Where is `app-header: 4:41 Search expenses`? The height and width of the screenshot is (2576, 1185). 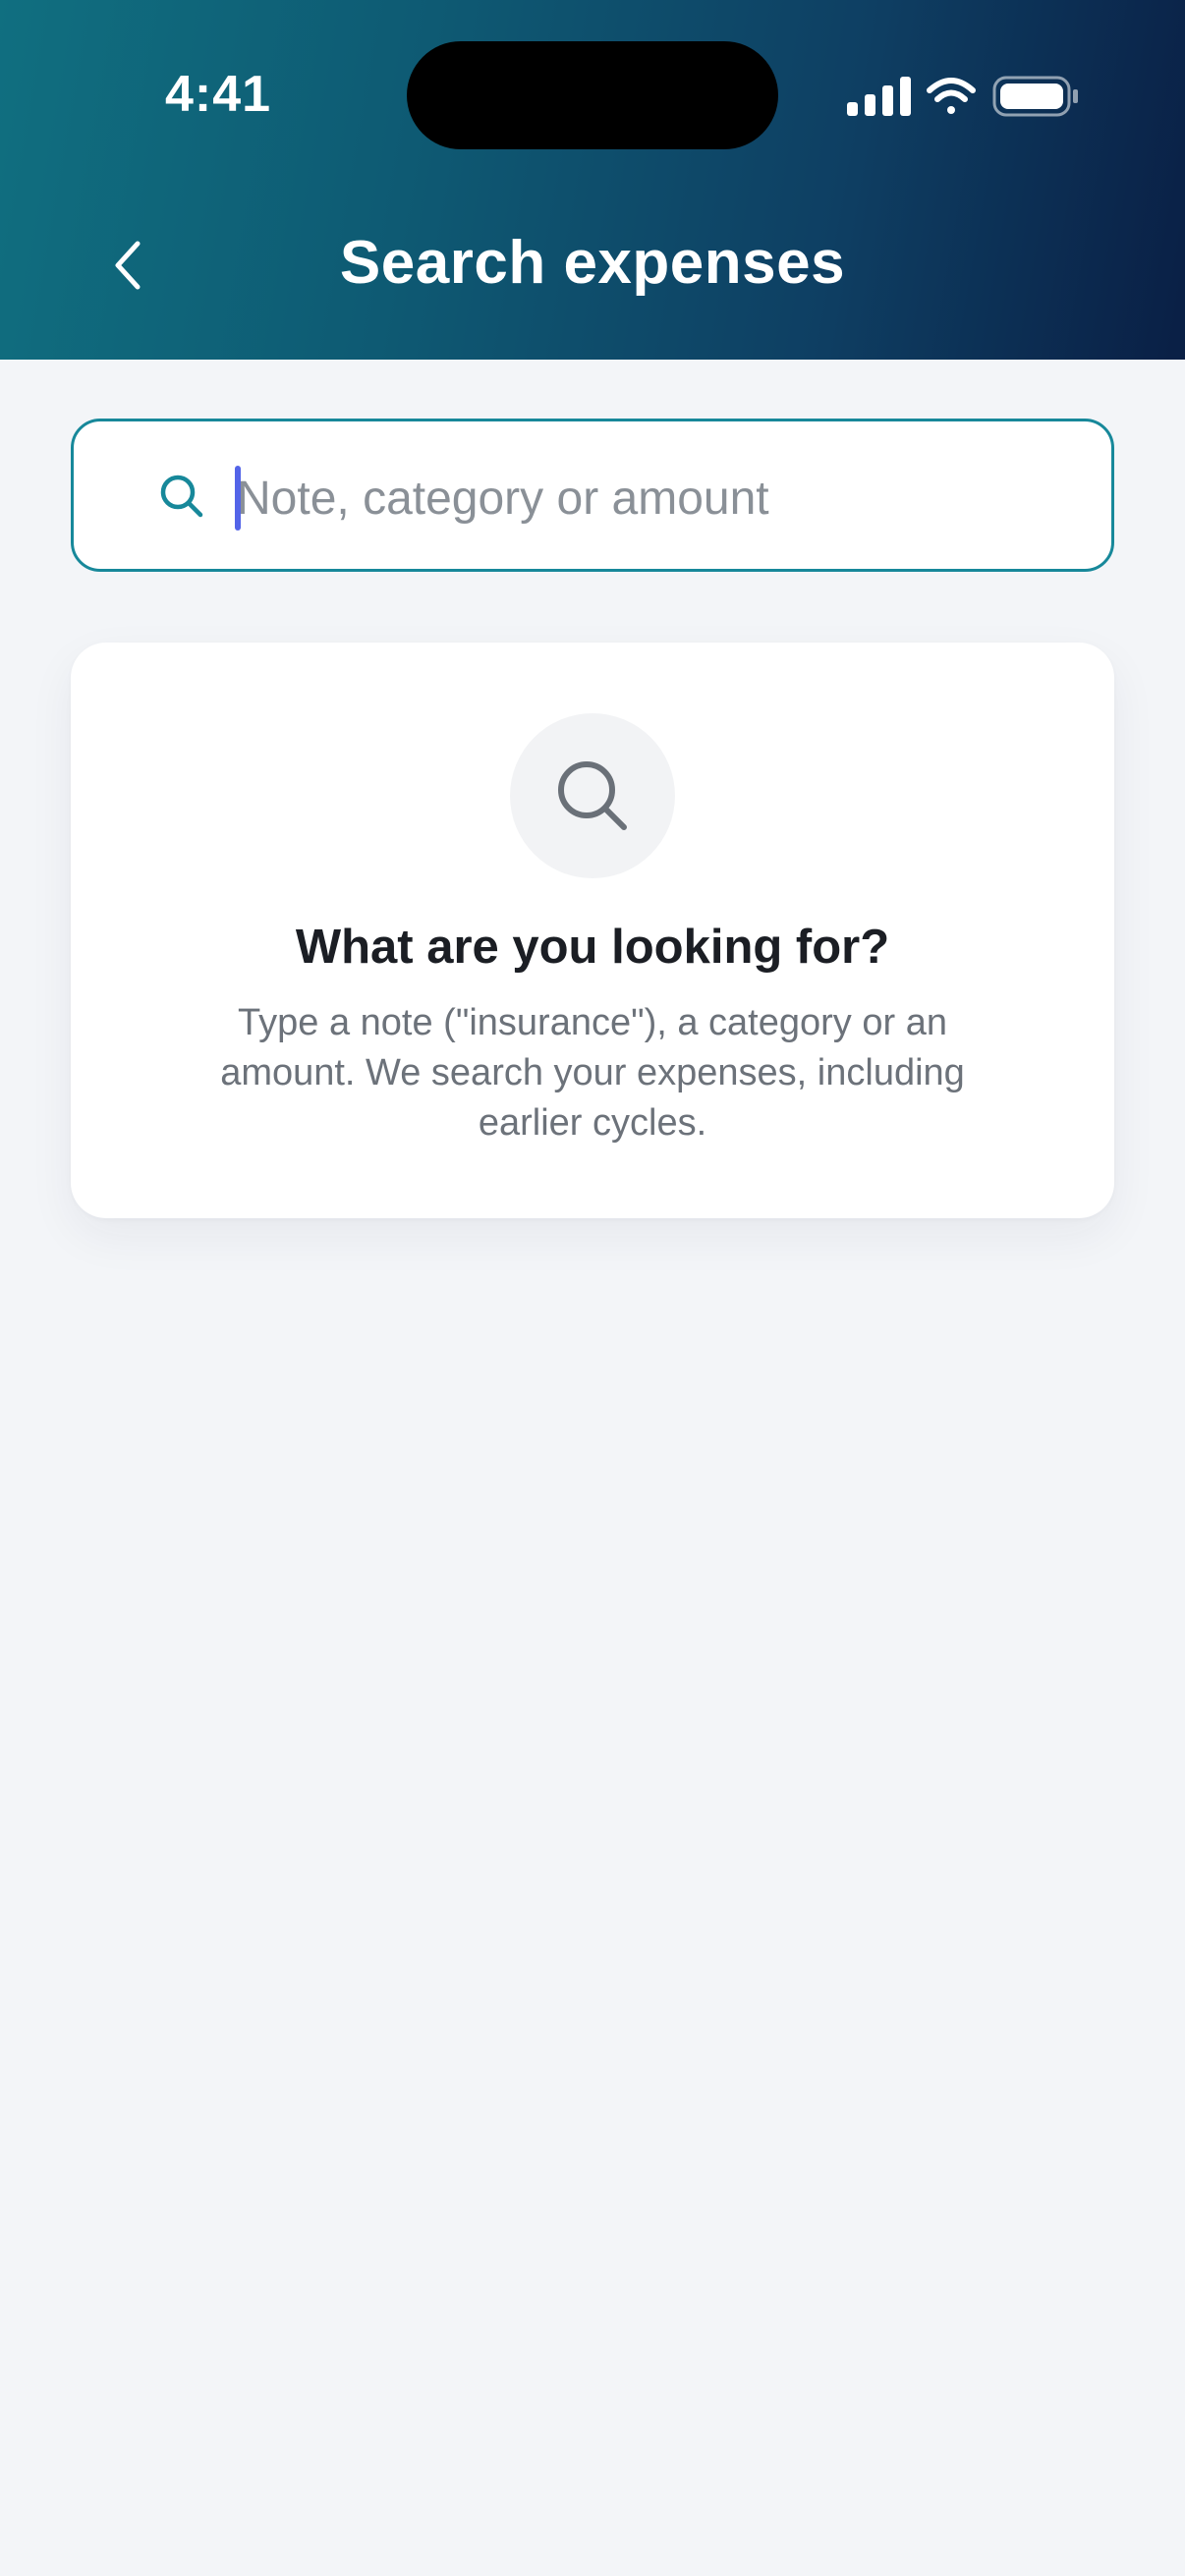 app-header: 4:41 Search expenses is located at coordinates (592, 180).